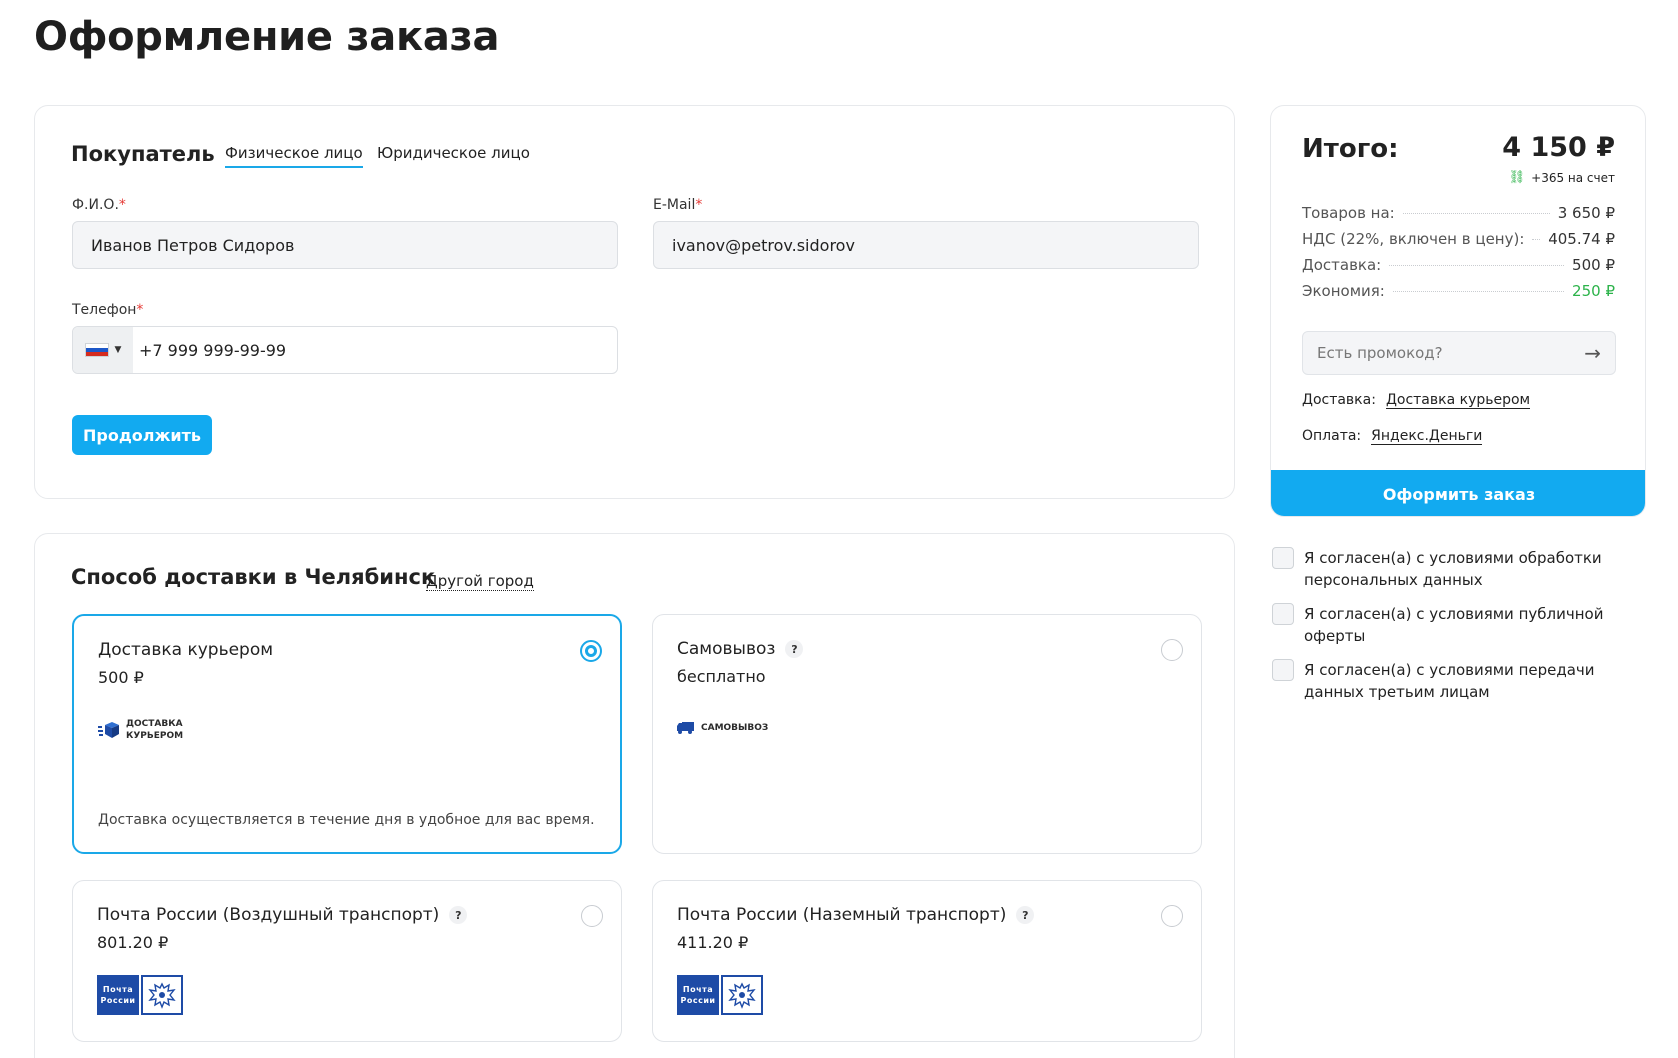 This screenshot has height=1058, width=1678. I want to click on option-title: Почта России (Воздушный транспорт)?, so click(282, 915).